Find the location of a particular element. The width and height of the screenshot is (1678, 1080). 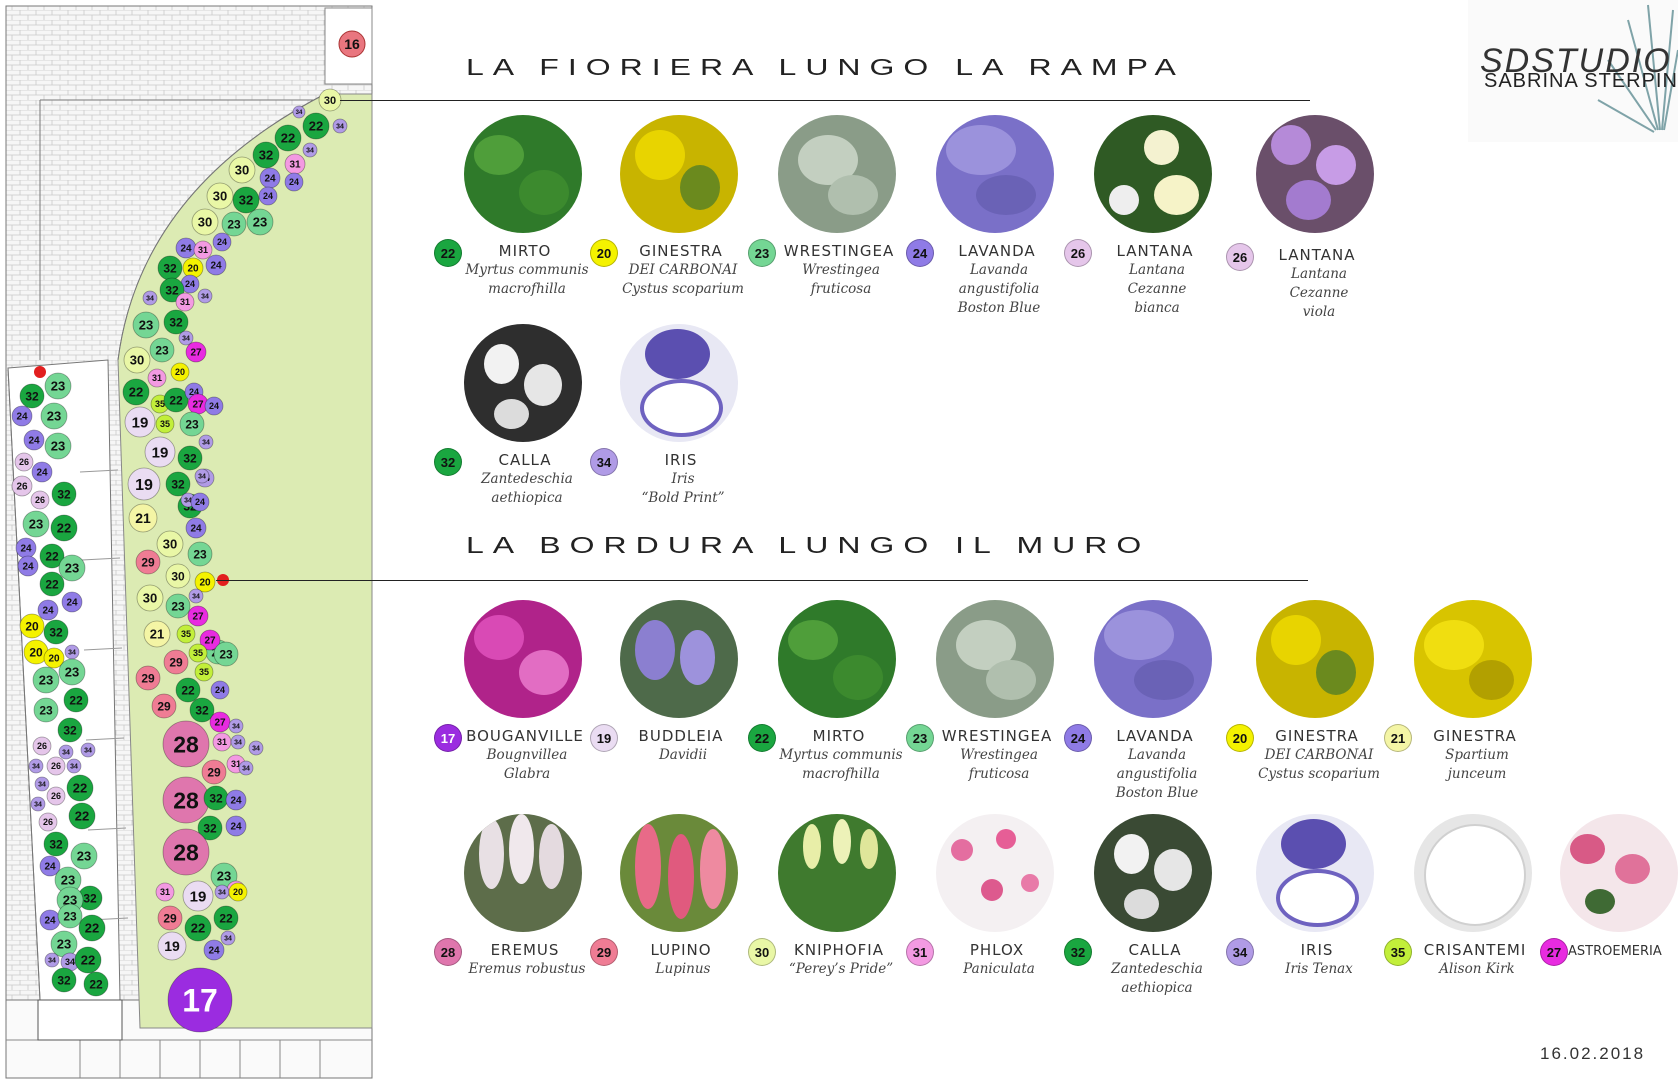

plant-card-crisantemi: 35 CRISANTEMI Alison Kirk is located at coordinates (1461, 919).